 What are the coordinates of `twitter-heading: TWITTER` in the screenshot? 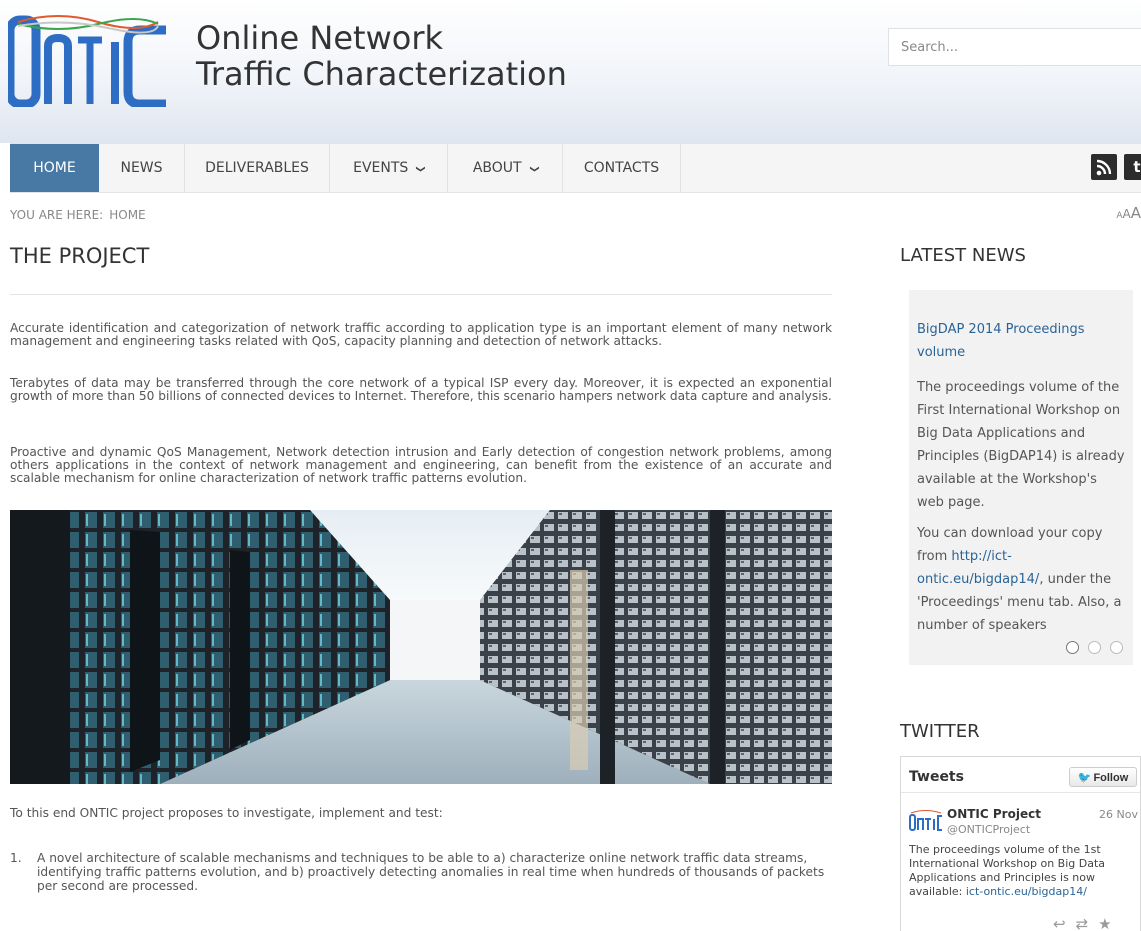 It's located at (940, 731).